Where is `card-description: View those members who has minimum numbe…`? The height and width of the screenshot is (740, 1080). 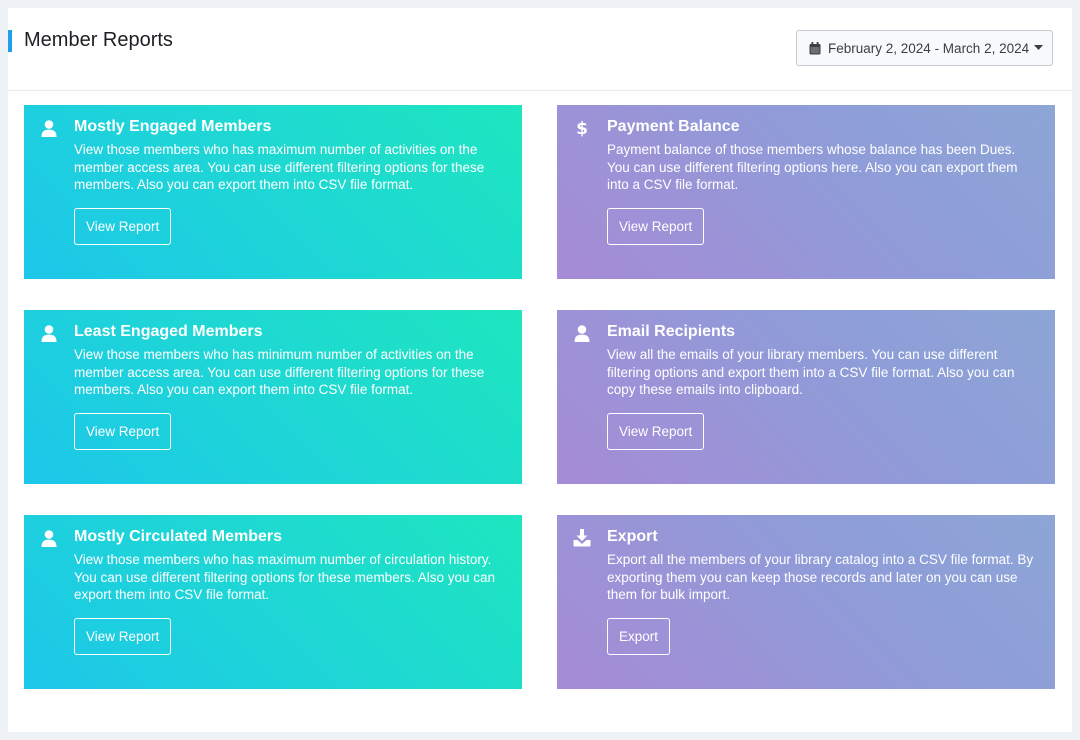 card-description: View those members who has minimum numbe… is located at coordinates (279, 372).